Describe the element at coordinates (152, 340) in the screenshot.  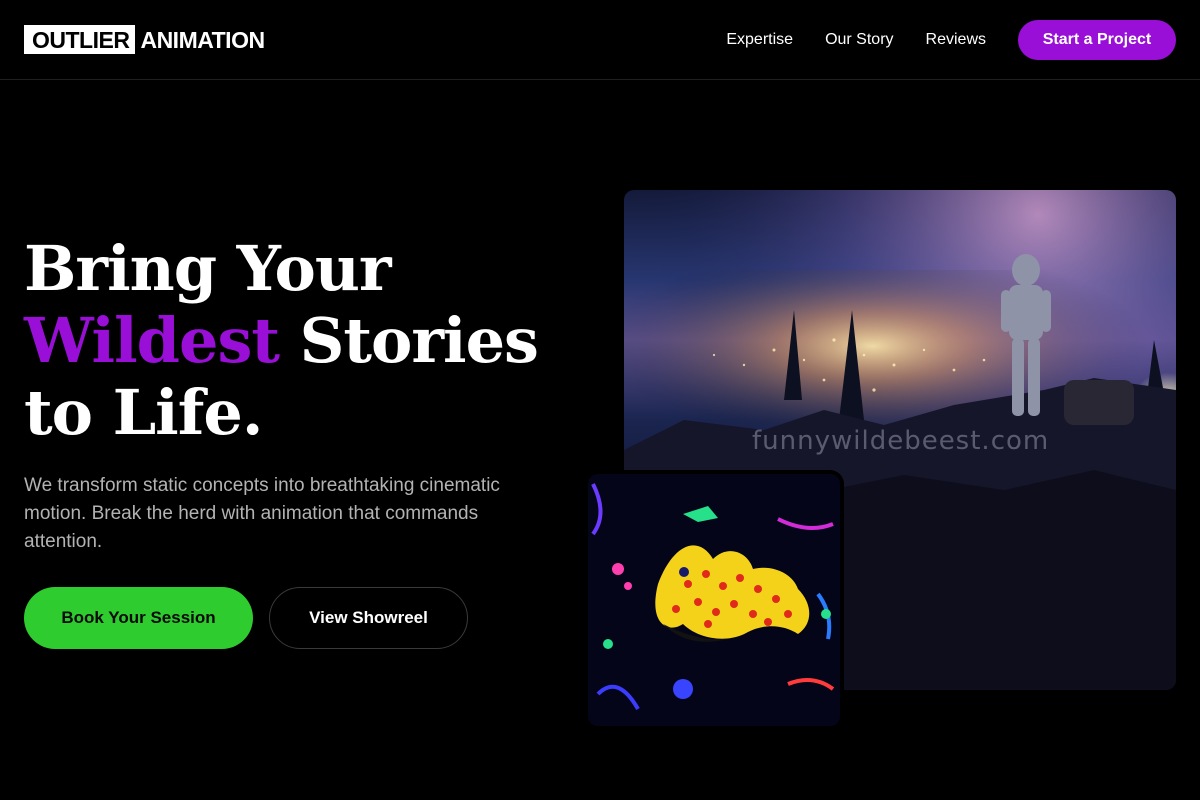
I see `headline-accent-word: Wildest` at that location.